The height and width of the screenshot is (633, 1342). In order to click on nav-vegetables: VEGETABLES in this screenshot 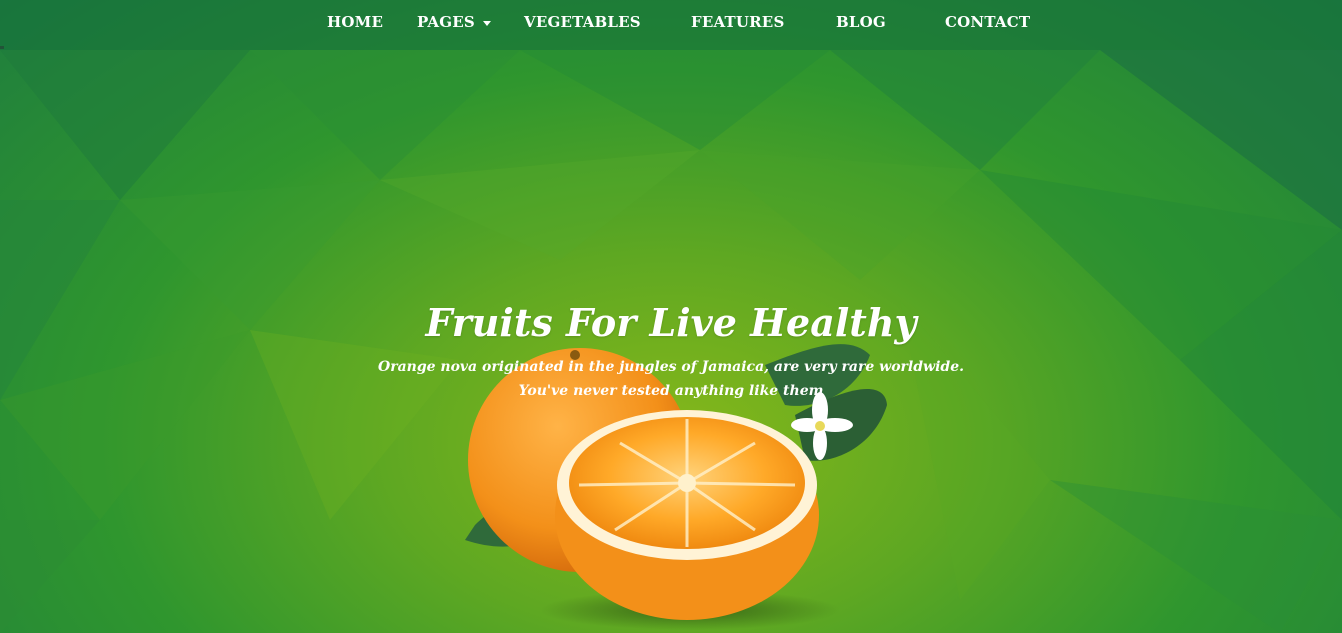, I will do `click(582, 22)`.